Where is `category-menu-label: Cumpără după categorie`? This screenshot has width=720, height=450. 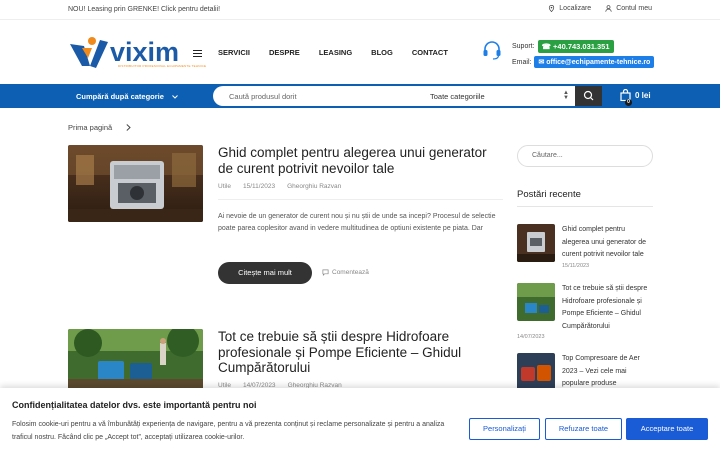 category-menu-label: Cumpără după categorie is located at coordinates (120, 96).